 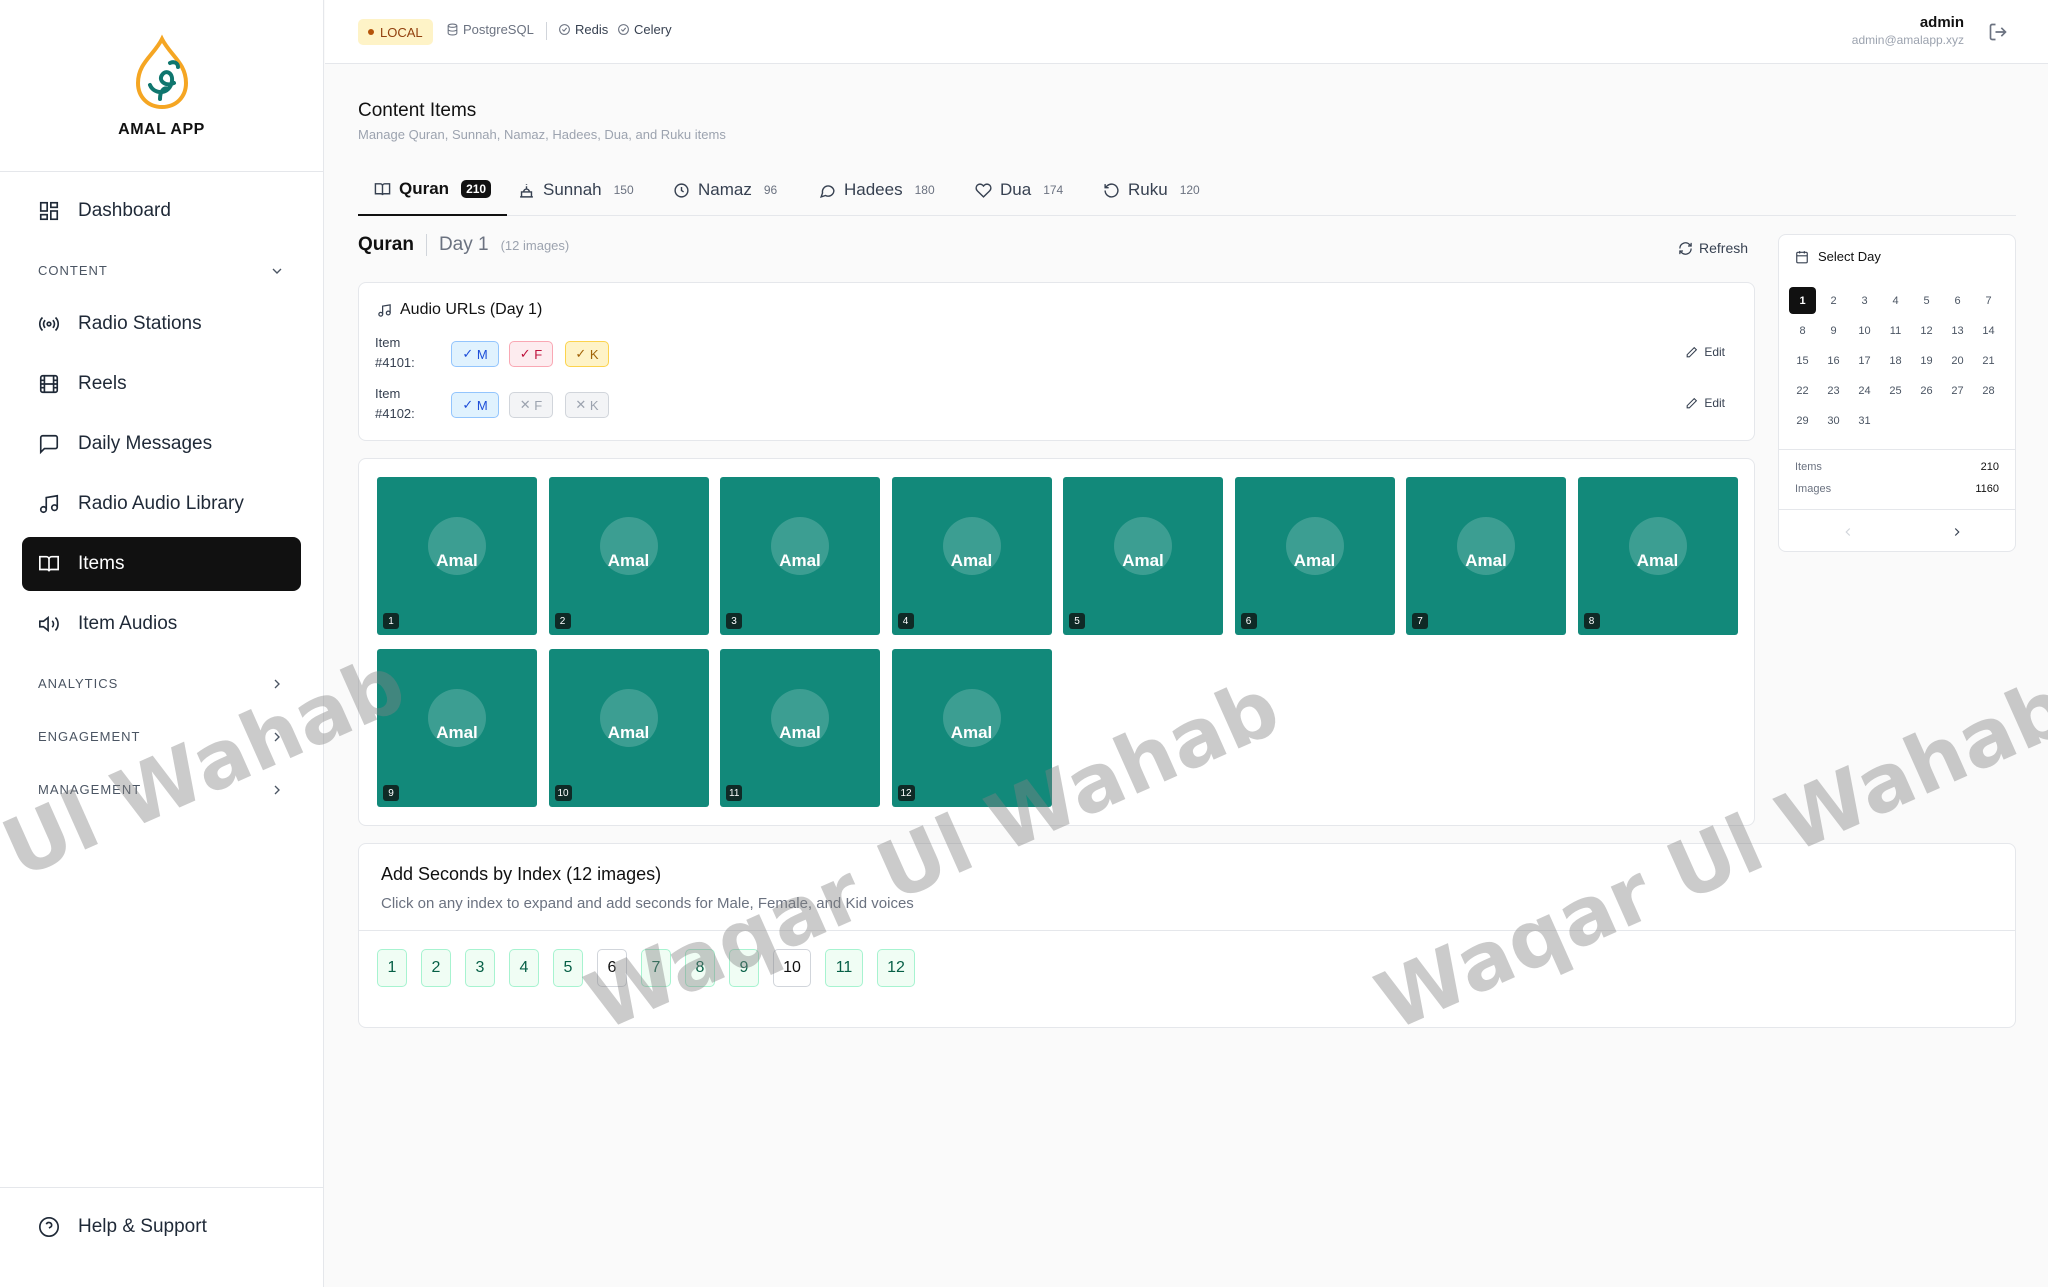 What do you see at coordinates (873, 189) in the screenshot?
I see `tab-label: Hadees` at bounding box center [873, 189].